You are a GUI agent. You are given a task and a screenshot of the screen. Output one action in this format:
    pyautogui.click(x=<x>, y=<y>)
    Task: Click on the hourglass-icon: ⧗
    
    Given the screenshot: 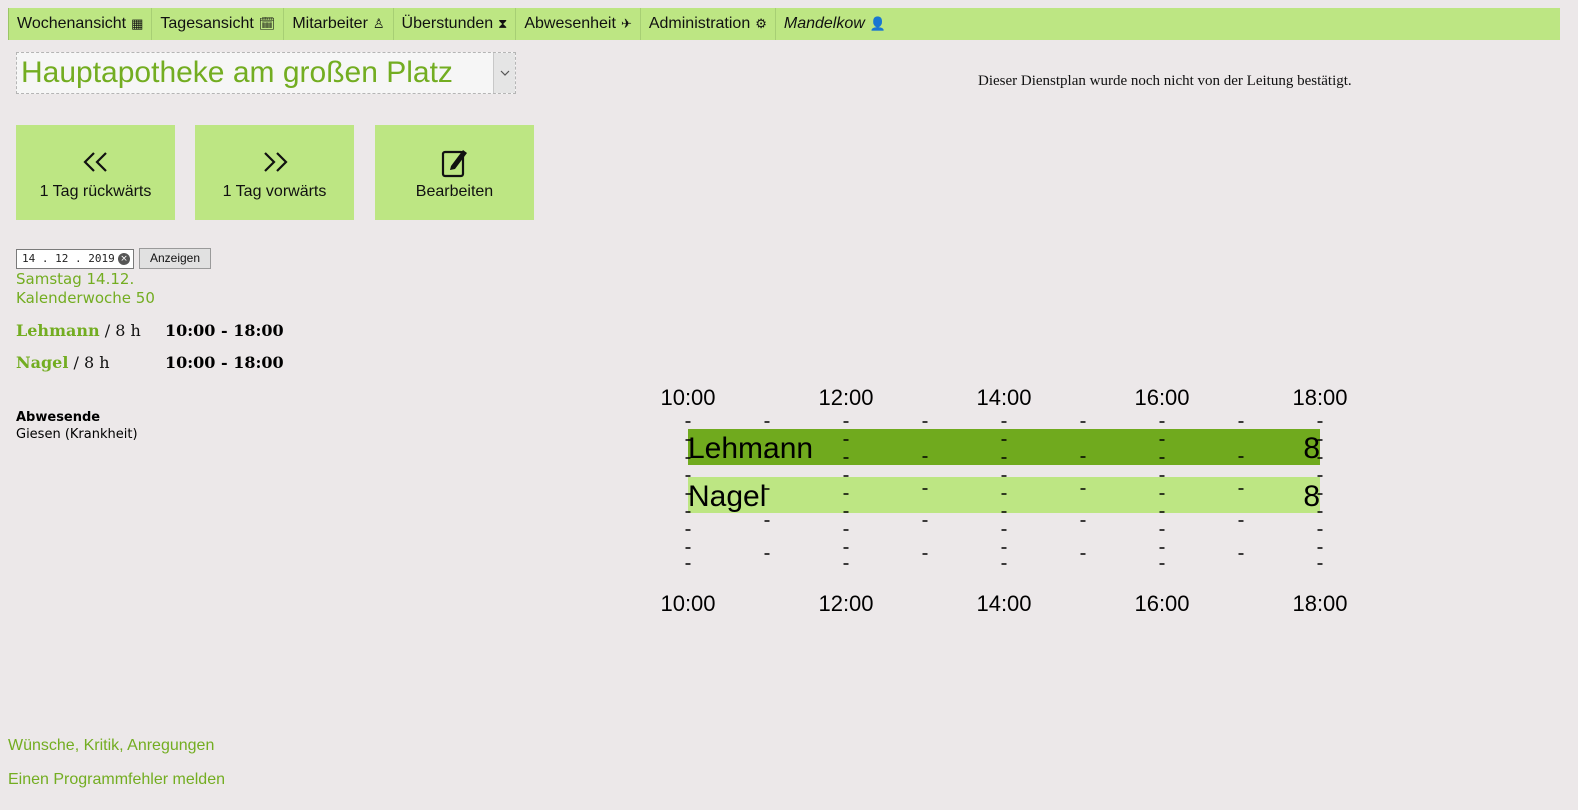 What is the action you would take?
    pyautogui.click(x=503, y=23)
    